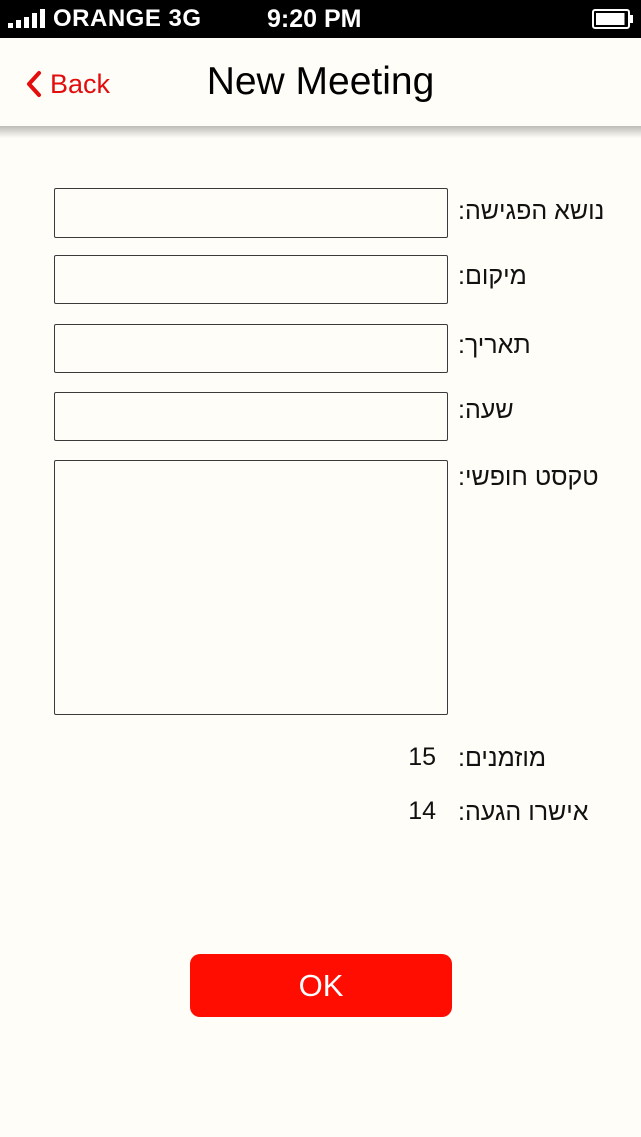  I want to click on navigation-bar: Back New Meeting, so click(320, 83).